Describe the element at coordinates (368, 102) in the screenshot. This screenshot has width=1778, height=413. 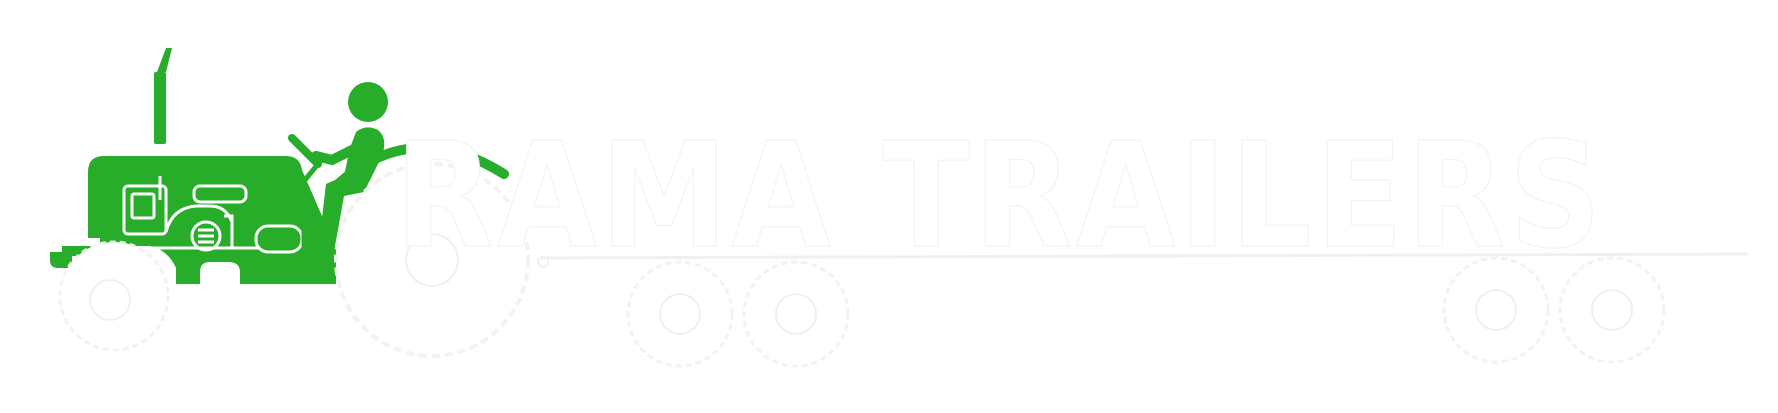
I see `driver-head-icon` at that location.